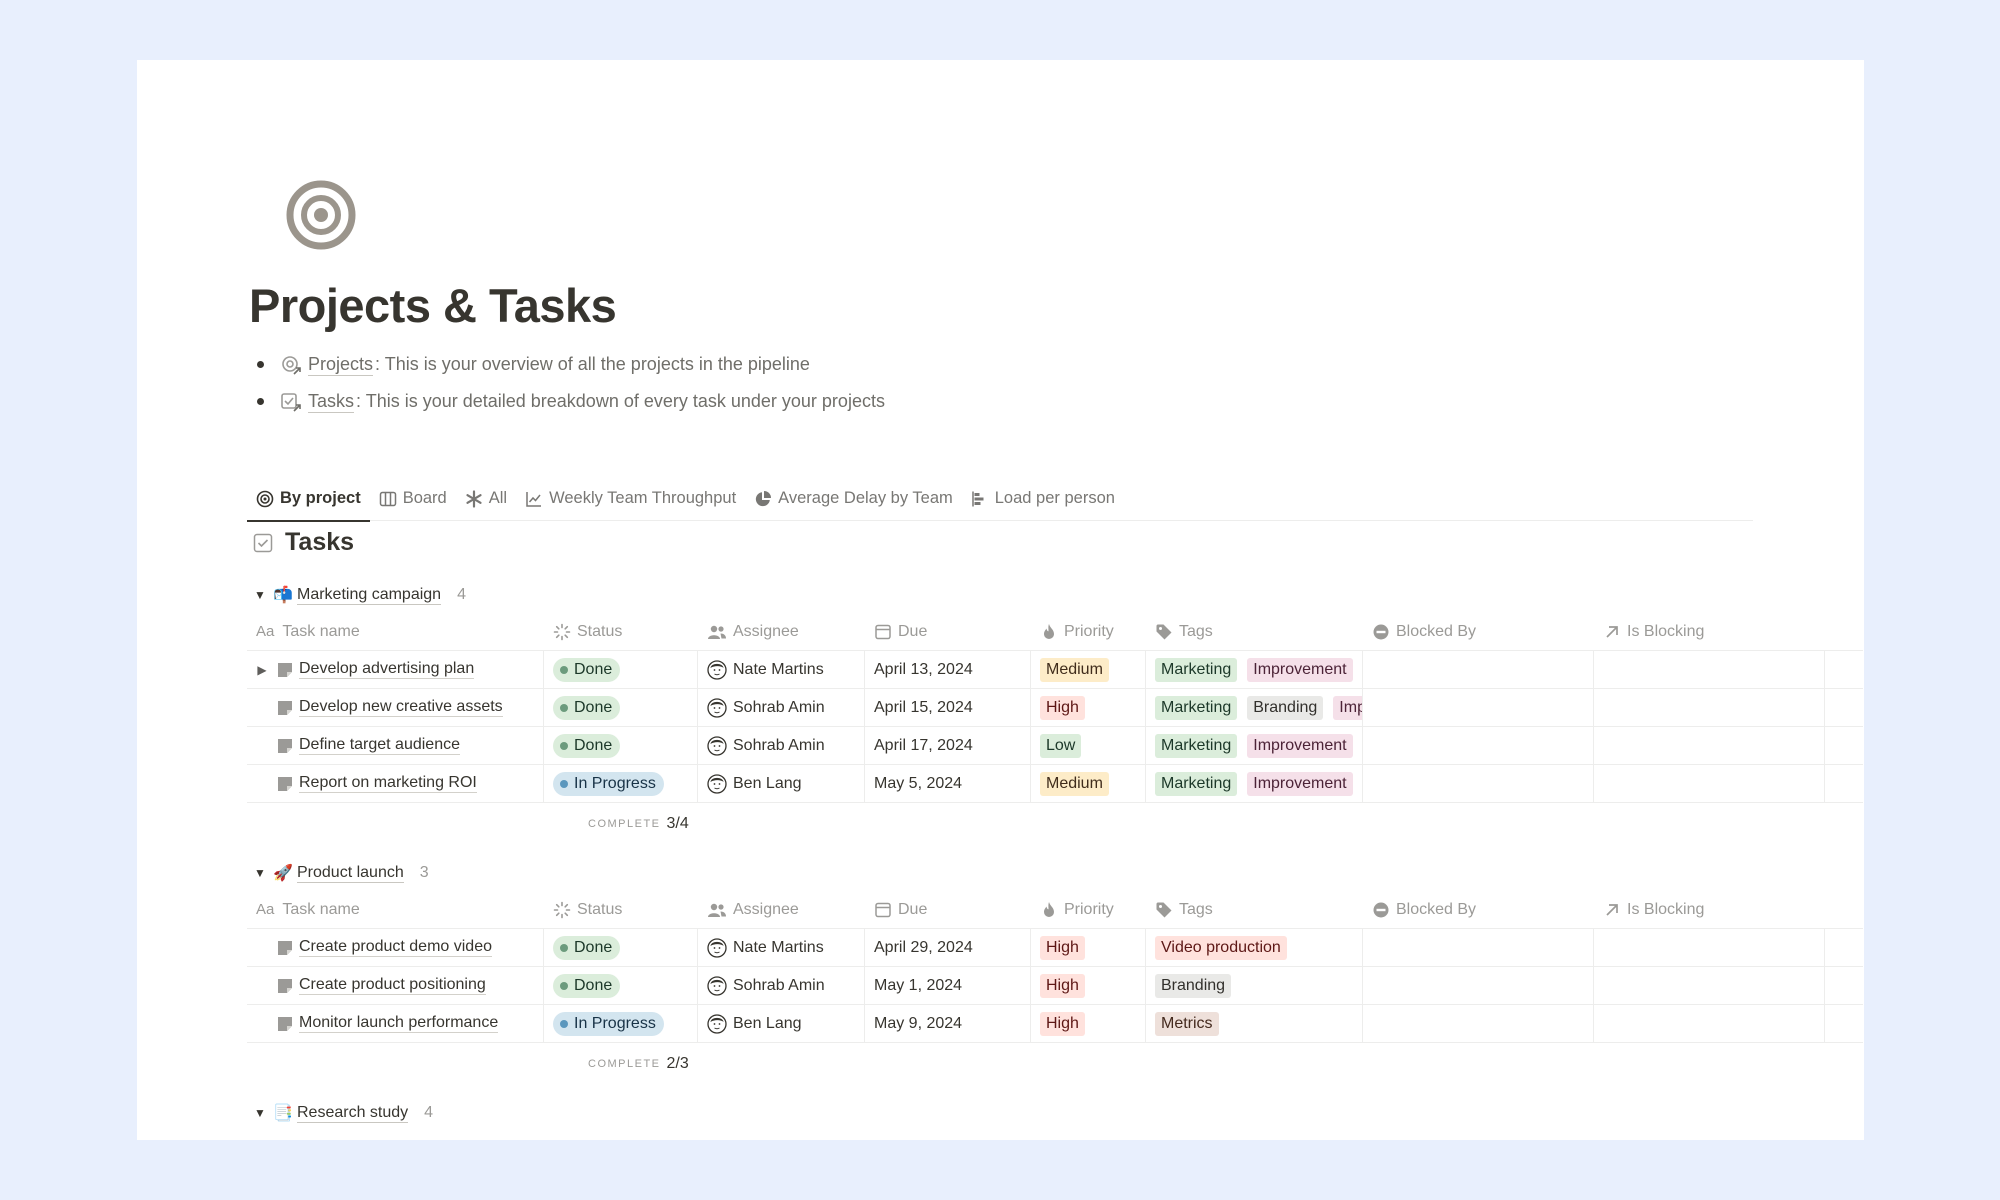  What do you see at coordinates (1055, 1064) in the screenshot?
I see `complete-summary: COMPLETE 2/3` at bounding box center [1055, 1064].